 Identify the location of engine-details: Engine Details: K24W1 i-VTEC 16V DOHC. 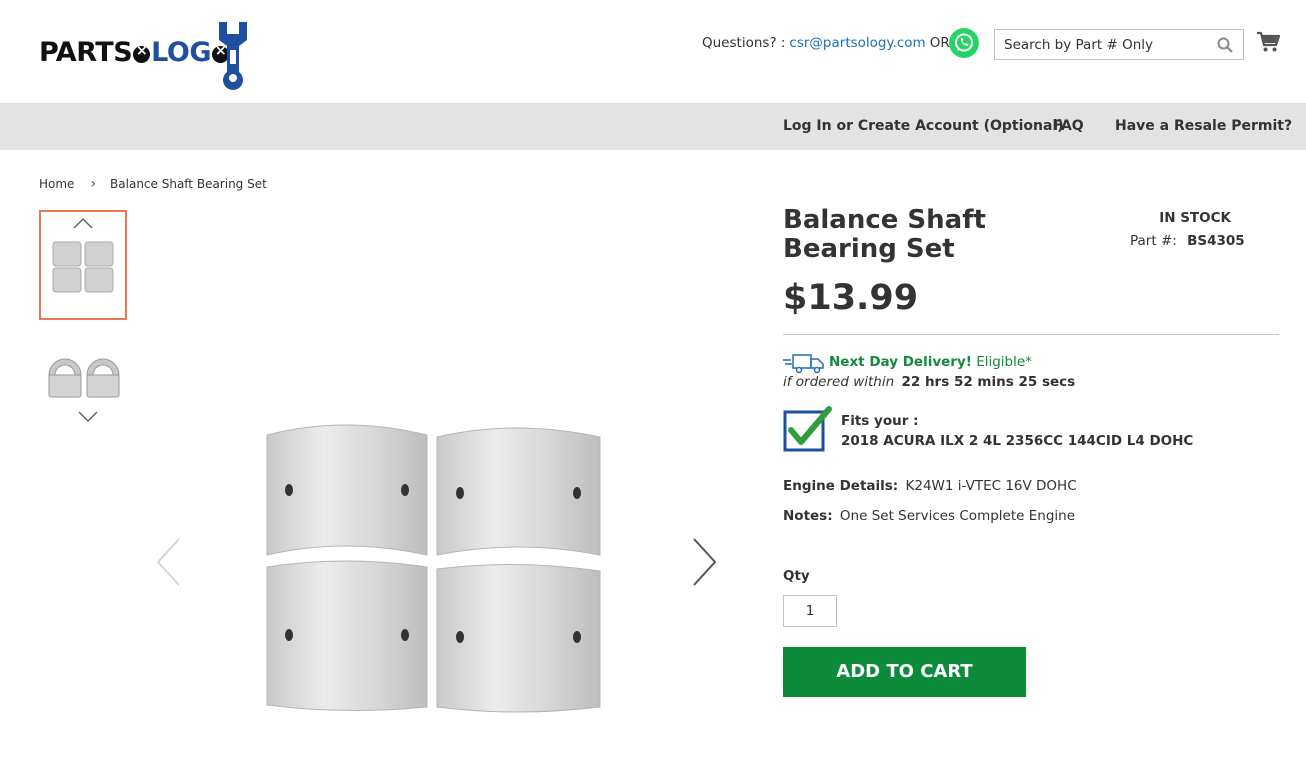
(930, 486).